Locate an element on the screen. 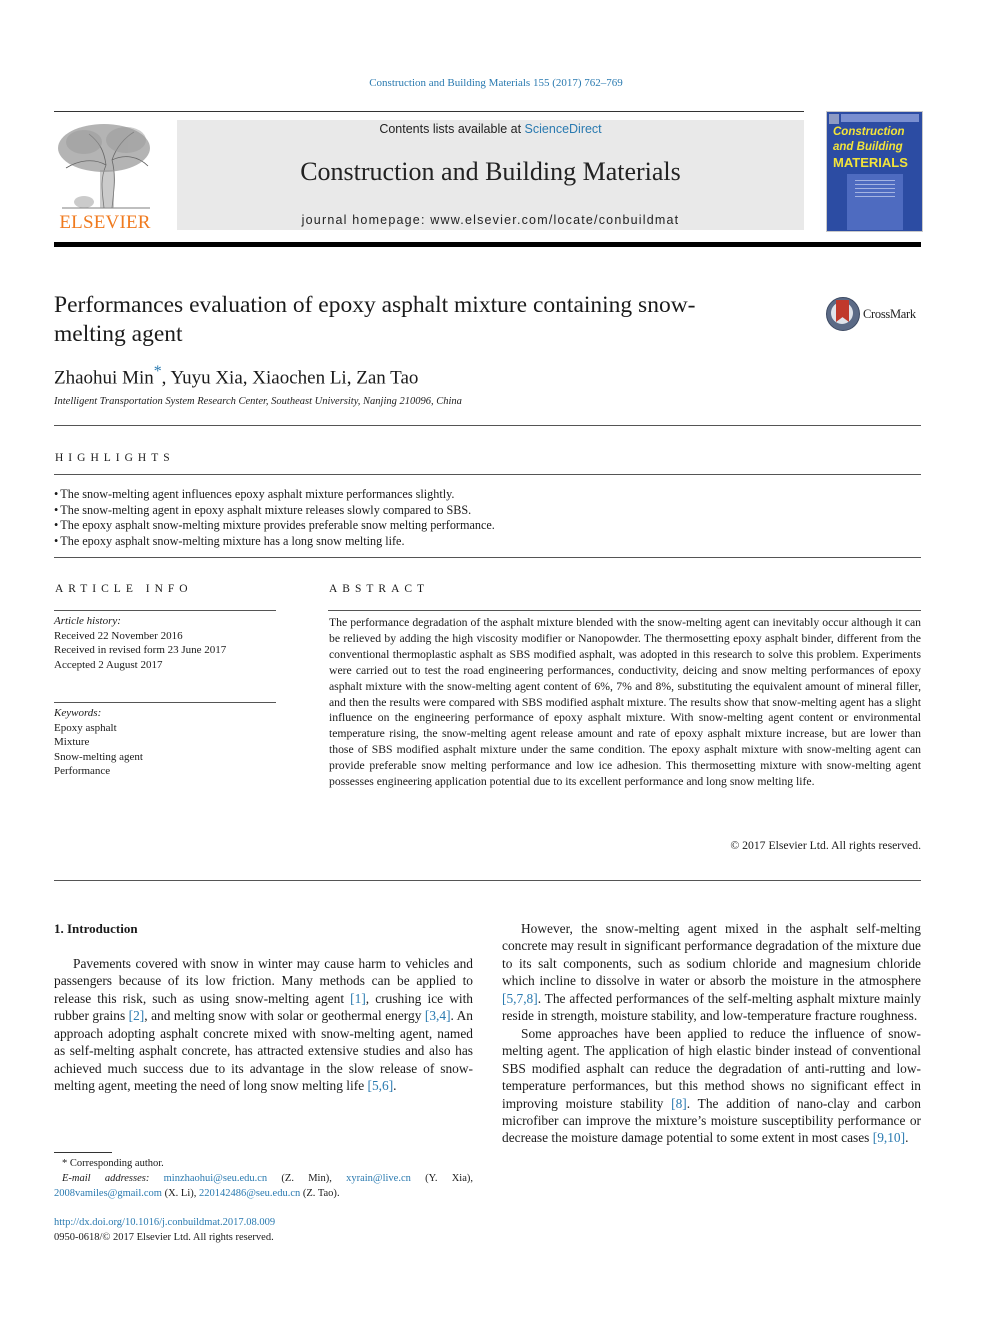  citation-reference-link: [3,4] is located at coordinates (438, 1015).